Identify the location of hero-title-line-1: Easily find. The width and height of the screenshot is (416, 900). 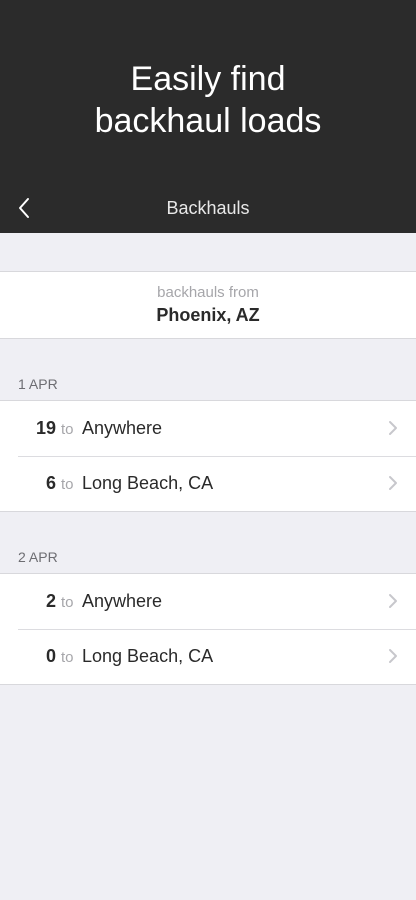
(208, 79).